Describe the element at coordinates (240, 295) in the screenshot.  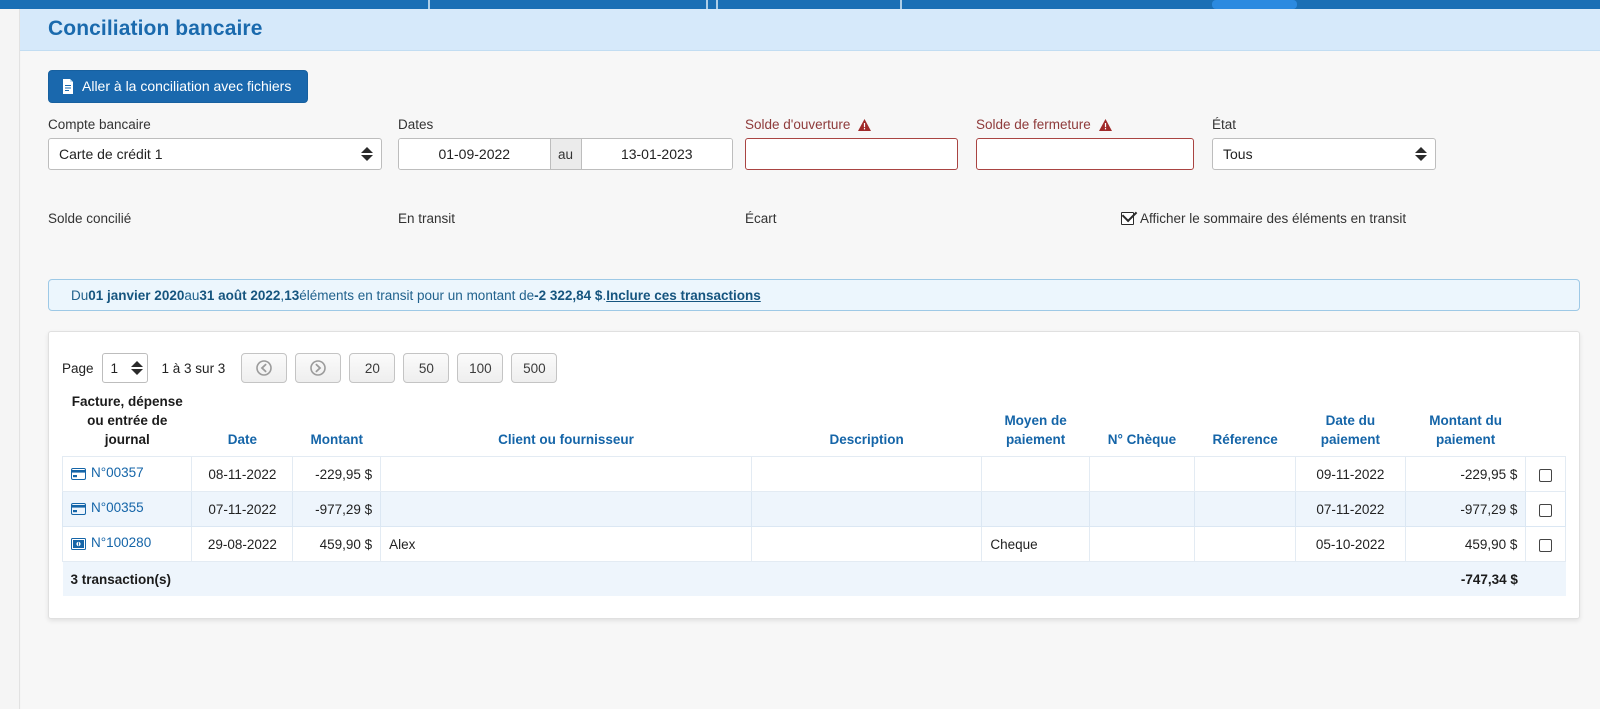
I see `banner-date-to: 31 août 2022` at that location.